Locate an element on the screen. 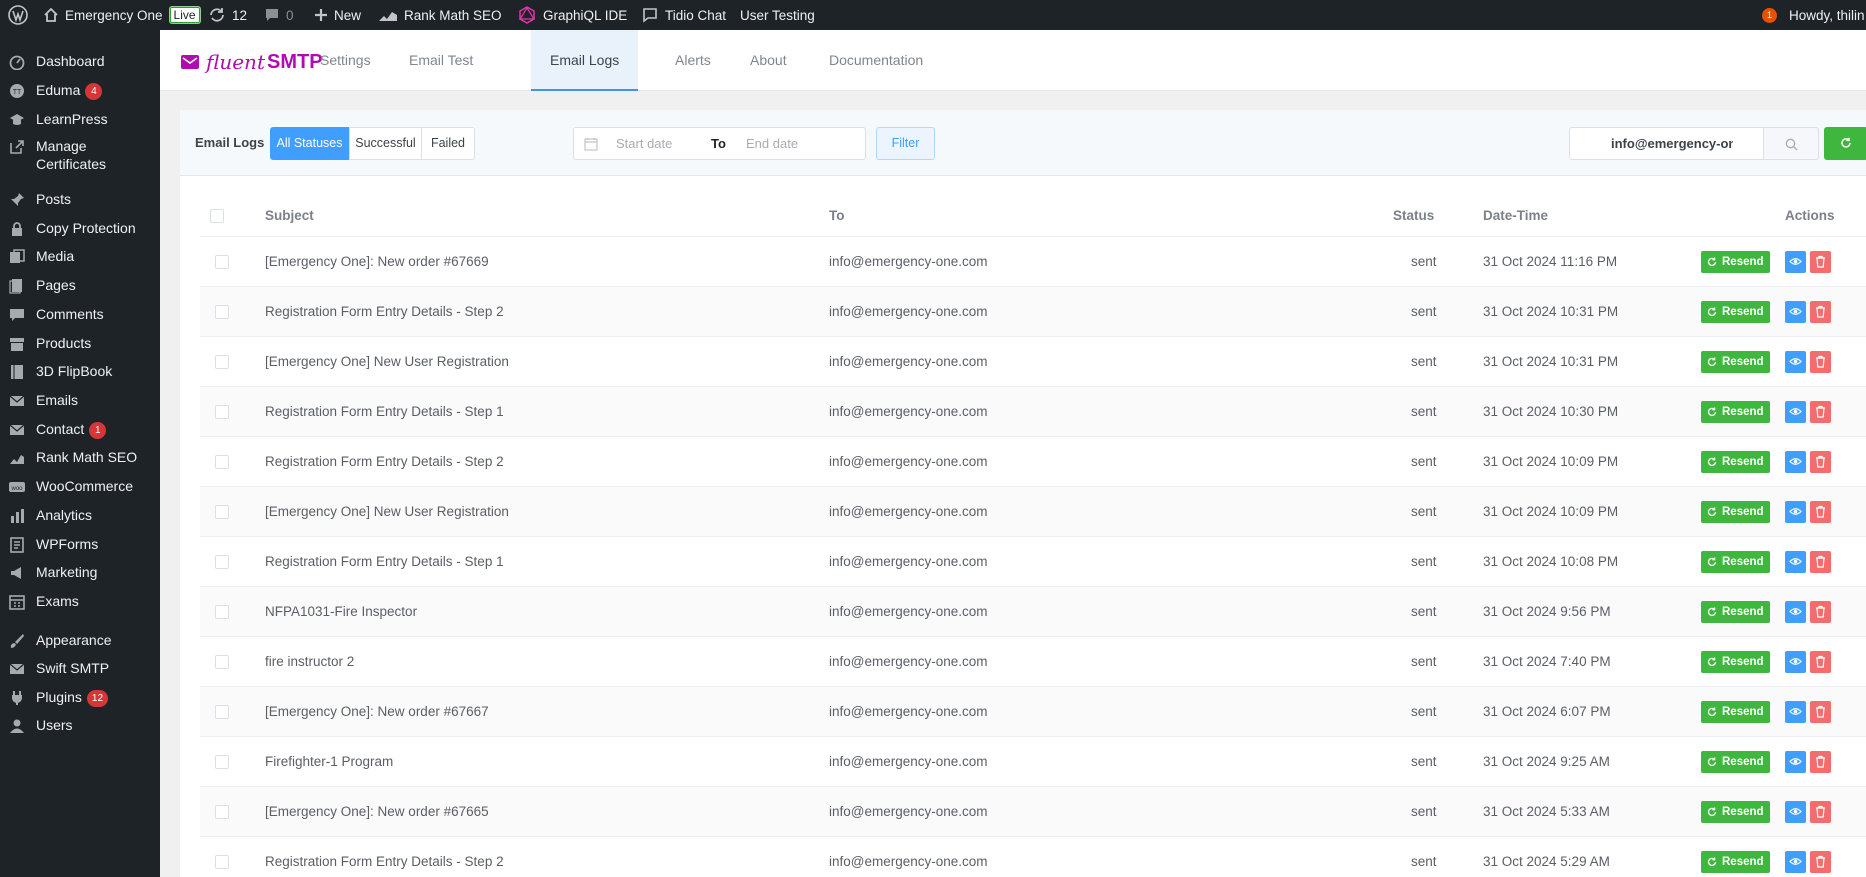  rank-math-link: Rank Math SEO is located at coordinates (440, 15).